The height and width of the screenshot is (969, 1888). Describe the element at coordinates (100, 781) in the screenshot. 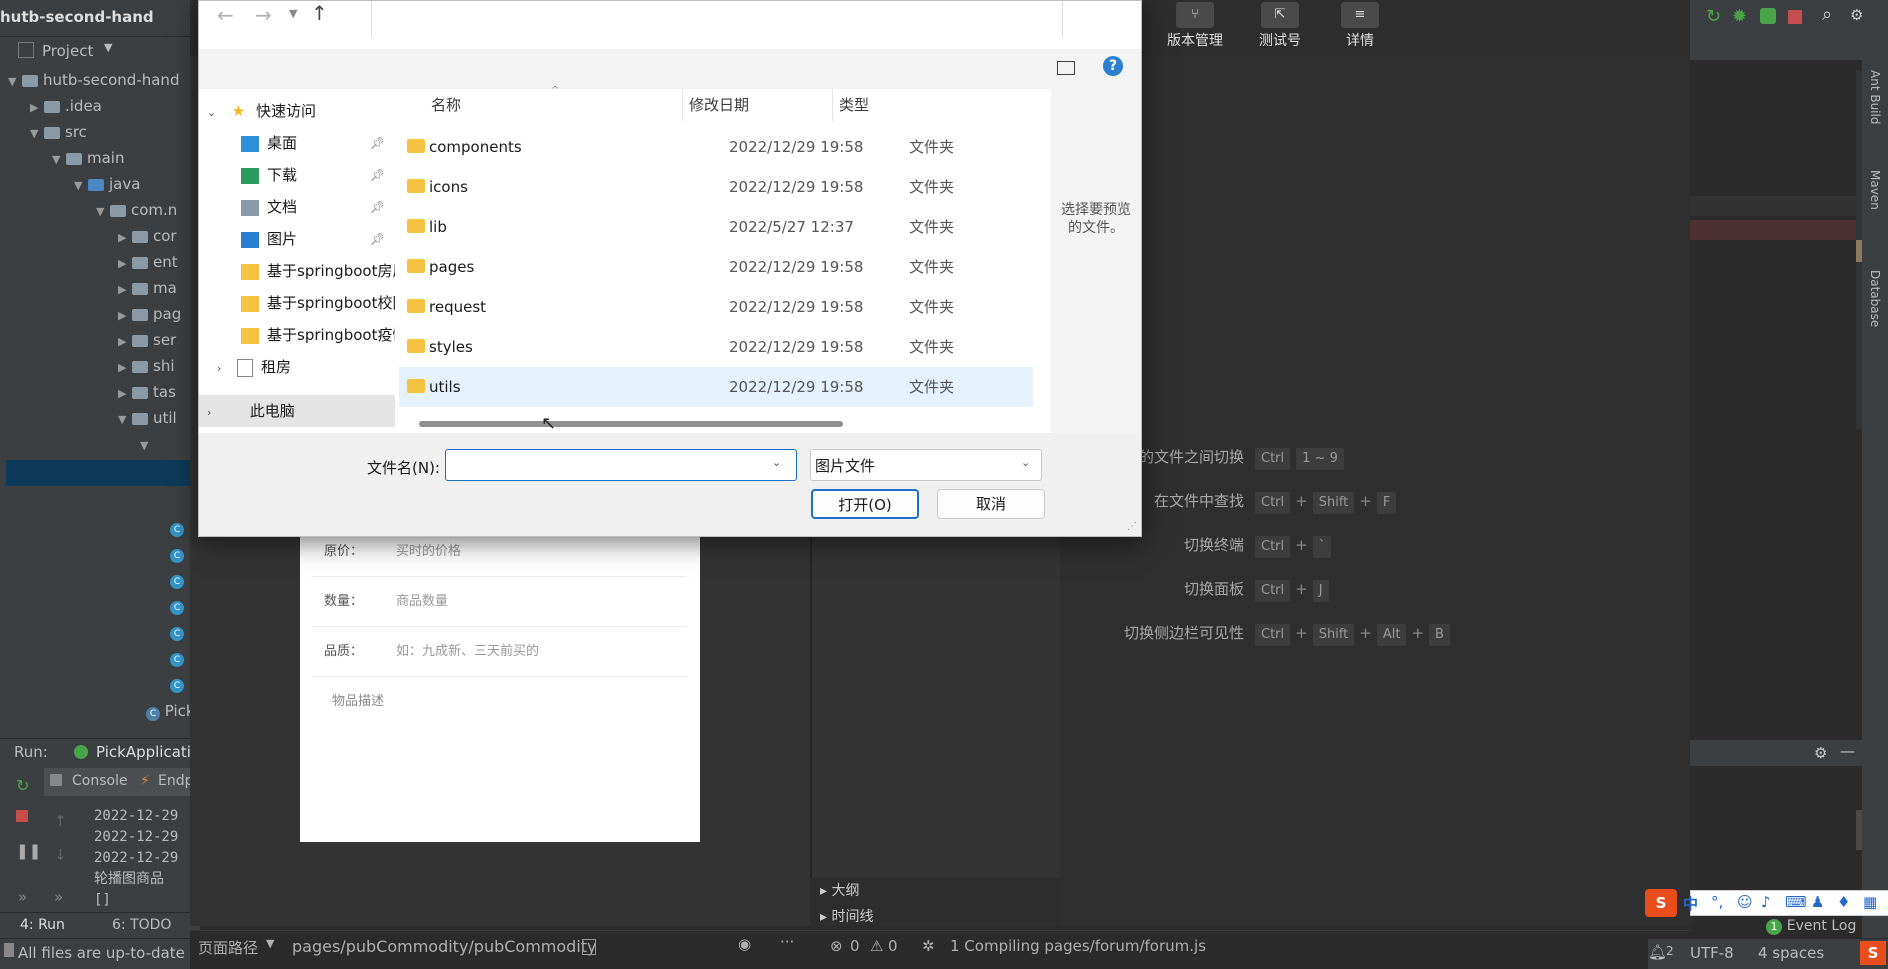

I see `console-tab: Console` at that location.